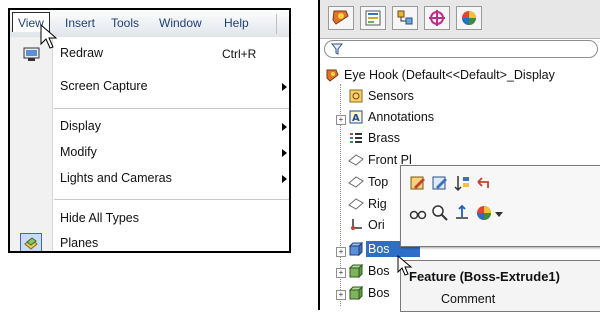 This screenshot has width=600, height=312. Describe the element at coordinates (379, 271) in the screenshot. I see `tree-item-boss-extrude-2: Bos` at that location.